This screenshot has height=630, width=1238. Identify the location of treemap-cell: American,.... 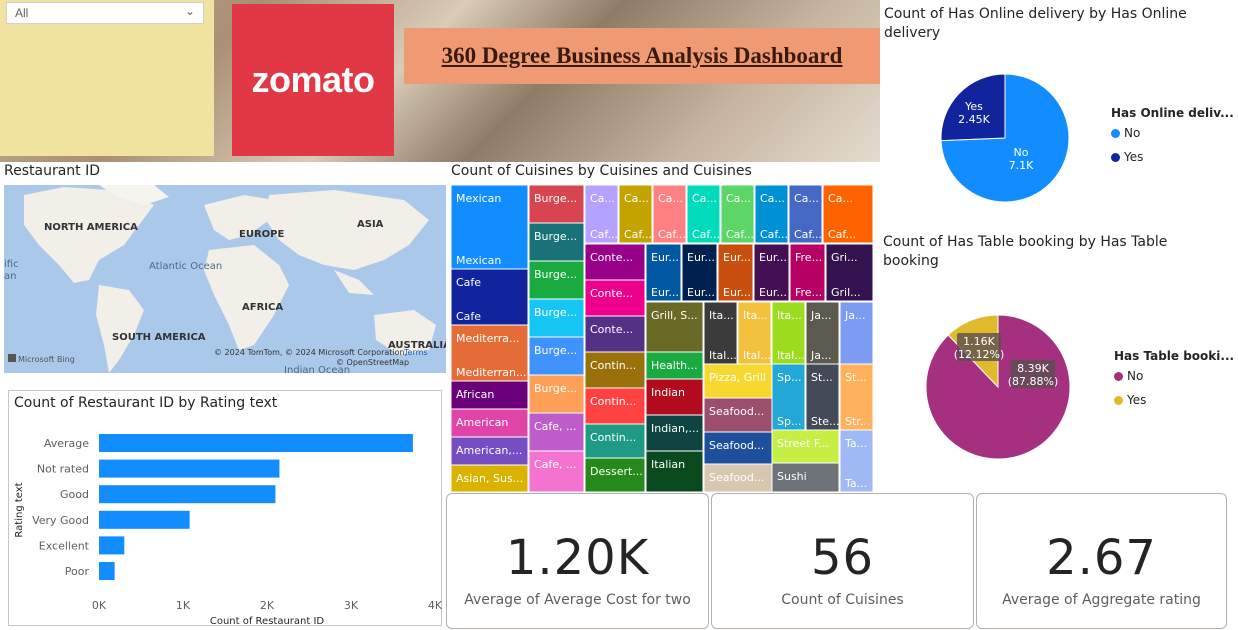
(490, 451).